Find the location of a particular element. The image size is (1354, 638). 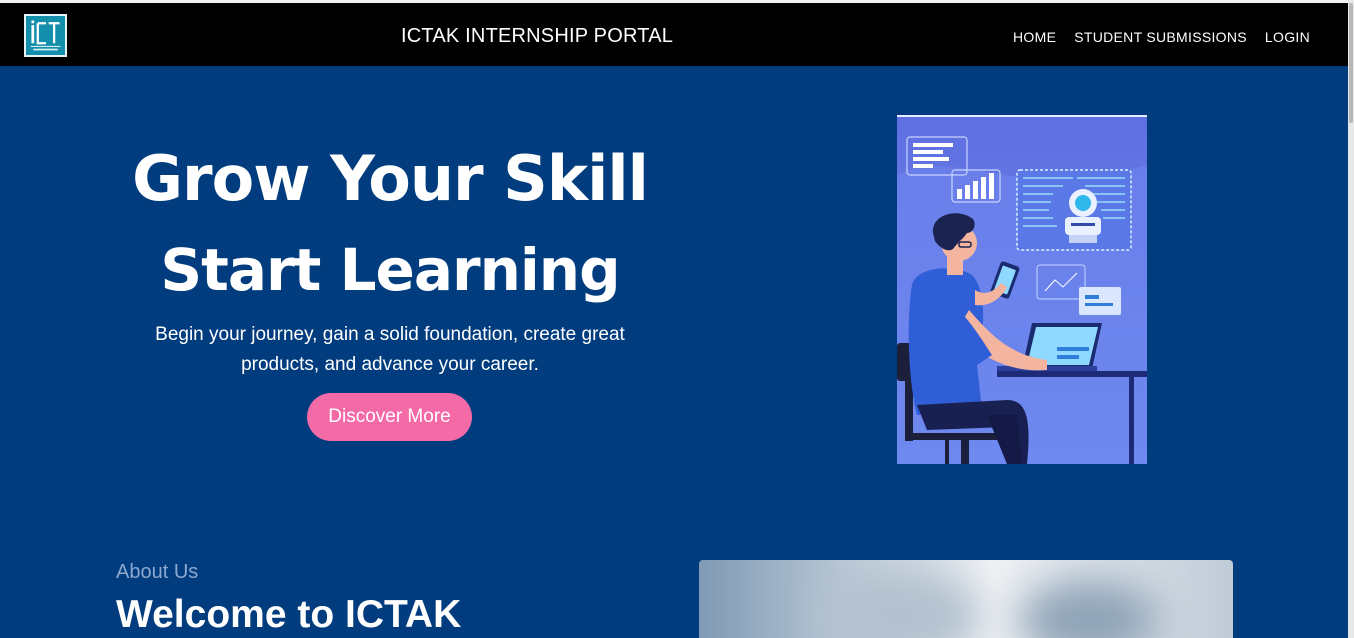

person-laptop-robot-illustration is located at coordinates (1022, 289).